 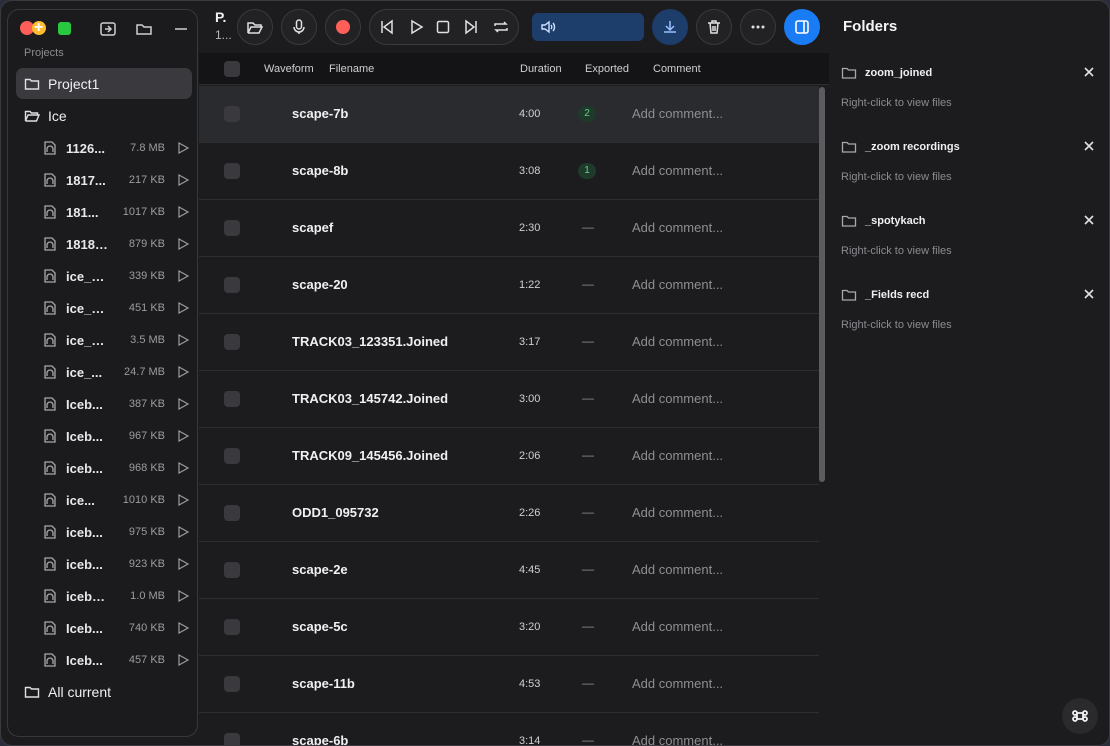 I want to click on header-duration: Duration, so click(x=541, y=69).